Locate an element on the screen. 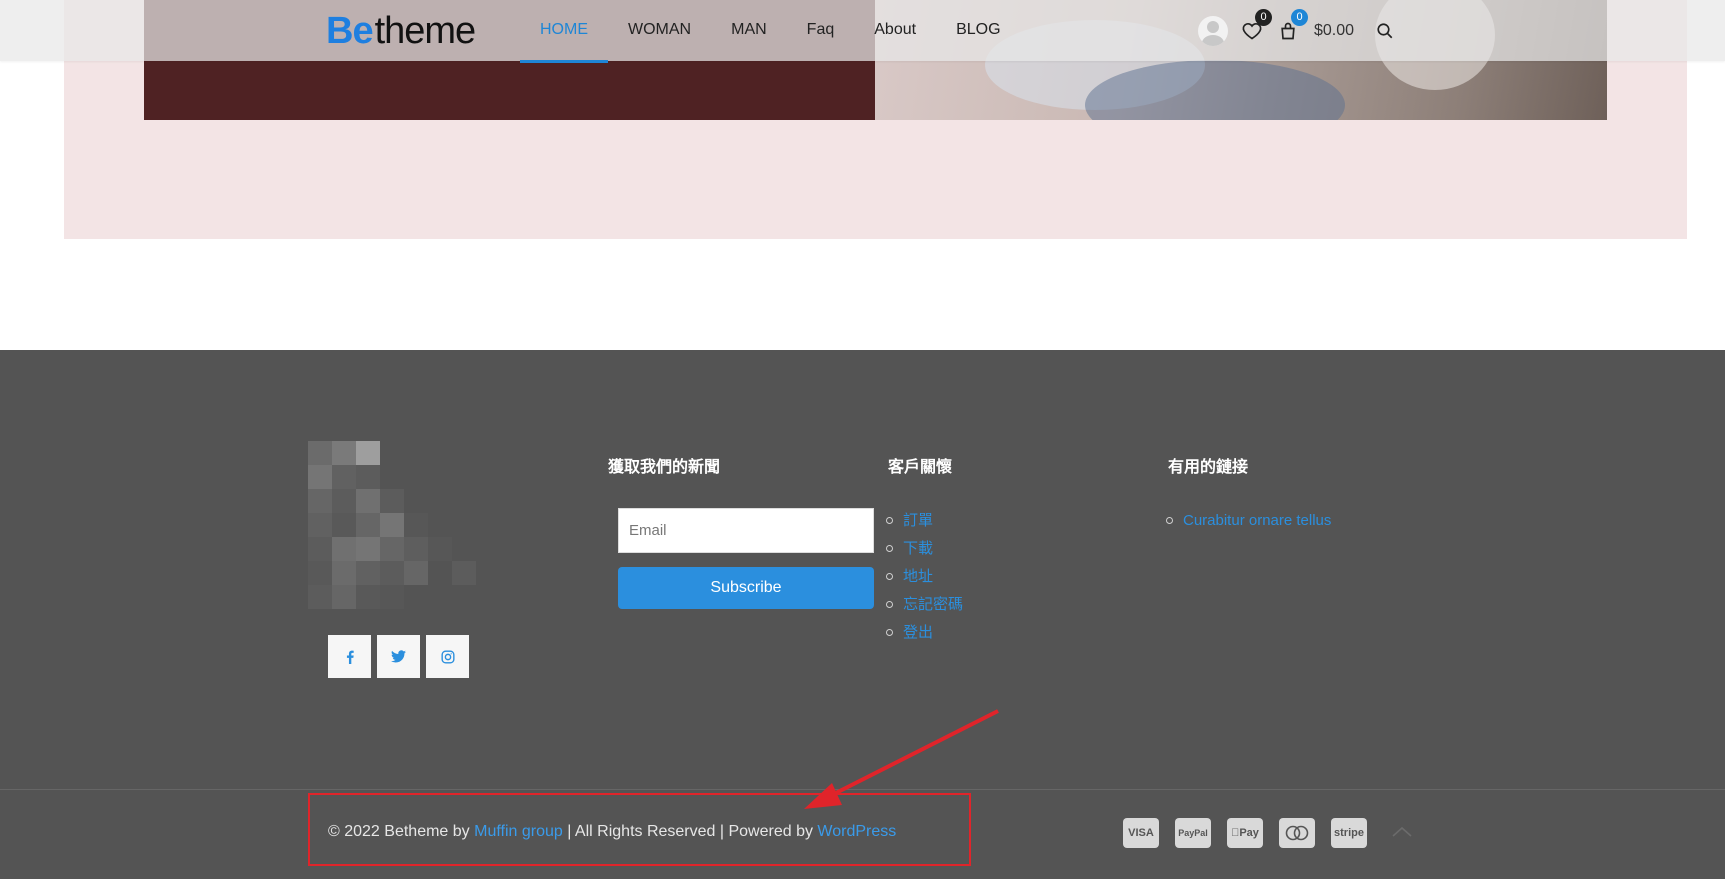  list-item: 訂單 is located at coordinates (924, 521).